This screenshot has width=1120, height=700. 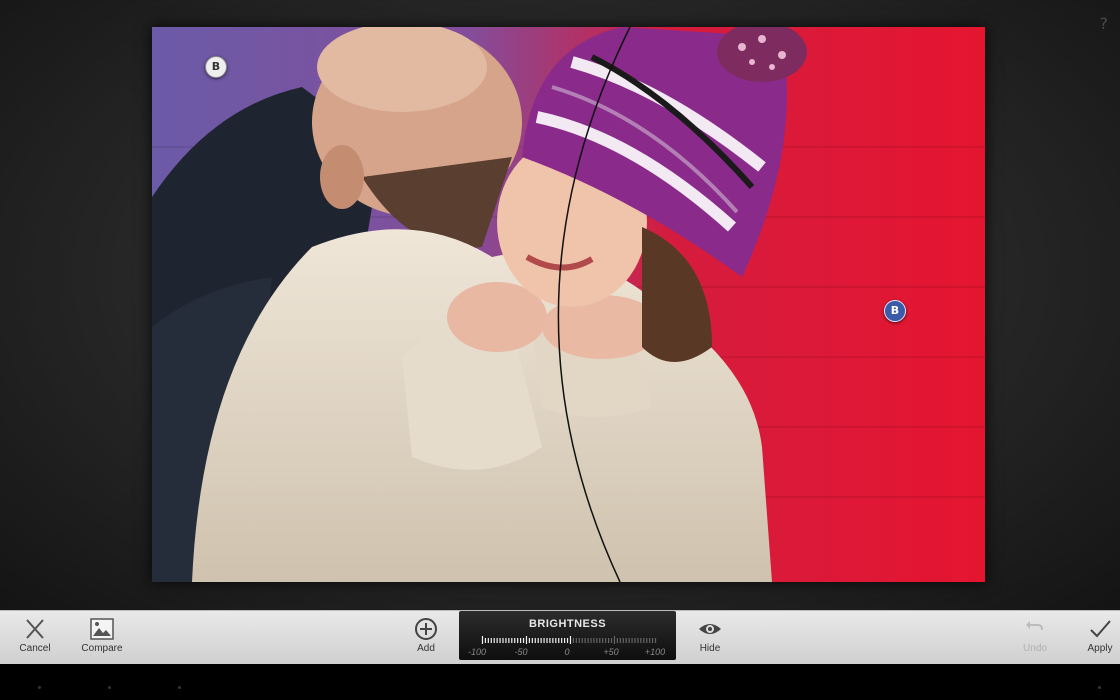 What do you see at coordinates (426, 648) in the screenshot?
I see `add-label: Add` at bounding box center [426, 648].